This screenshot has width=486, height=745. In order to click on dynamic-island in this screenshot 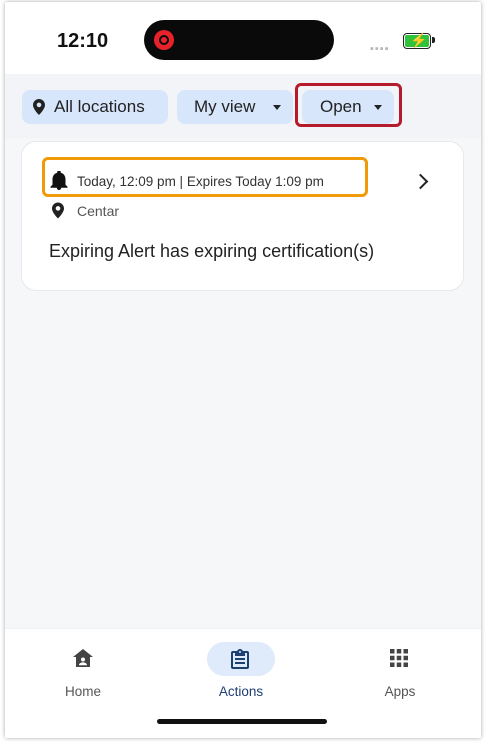, I will do `click(239, 40)`.